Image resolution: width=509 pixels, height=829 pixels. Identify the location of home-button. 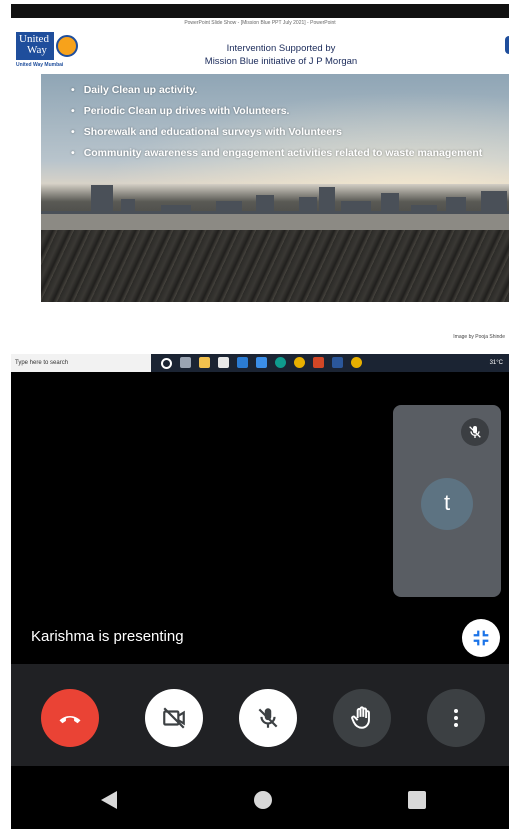
(263, 802).